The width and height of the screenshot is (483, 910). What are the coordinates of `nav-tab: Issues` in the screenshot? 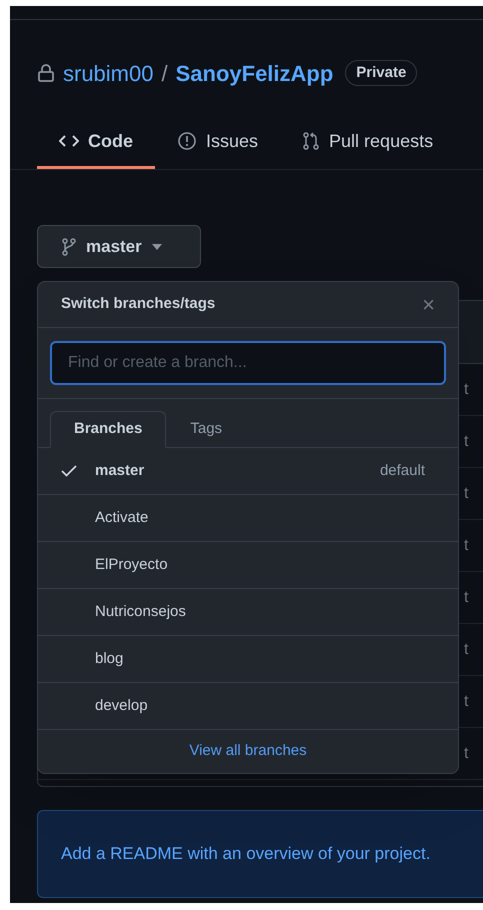 It's located at (217, 142).